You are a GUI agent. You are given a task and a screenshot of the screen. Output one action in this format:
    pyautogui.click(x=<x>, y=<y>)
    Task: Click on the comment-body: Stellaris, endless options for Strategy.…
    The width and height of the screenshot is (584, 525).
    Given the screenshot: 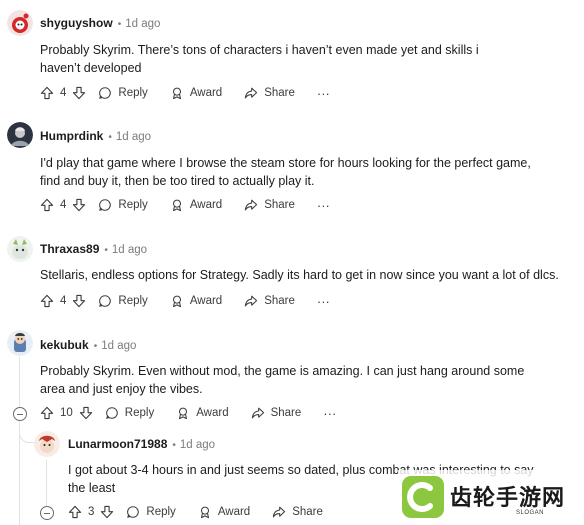 What is the action you would take?
    pyautogui.click(x=299, y=275)
    